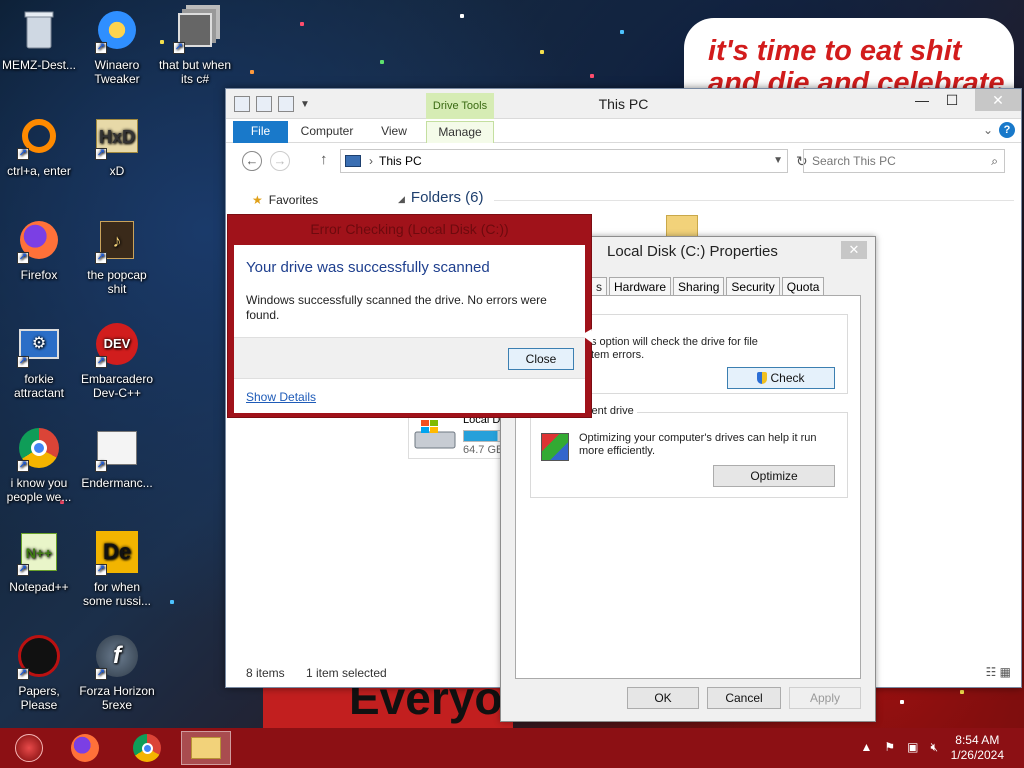 The image size is (1024, 768). I want to click on apply-button: Apply, so click(825, 698).